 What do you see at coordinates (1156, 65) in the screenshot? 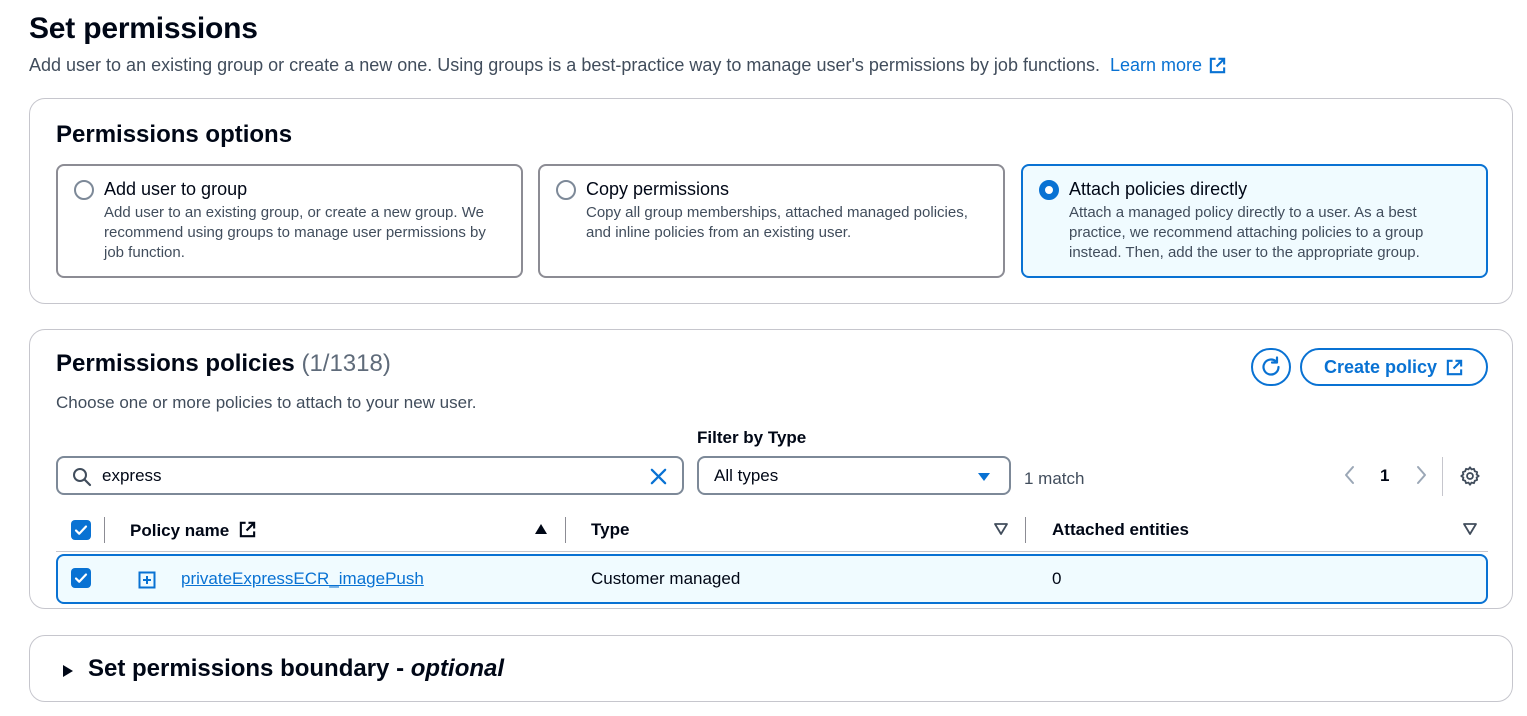
I see `learn-more-label: Learn more` at bounding box center [1156, 65].